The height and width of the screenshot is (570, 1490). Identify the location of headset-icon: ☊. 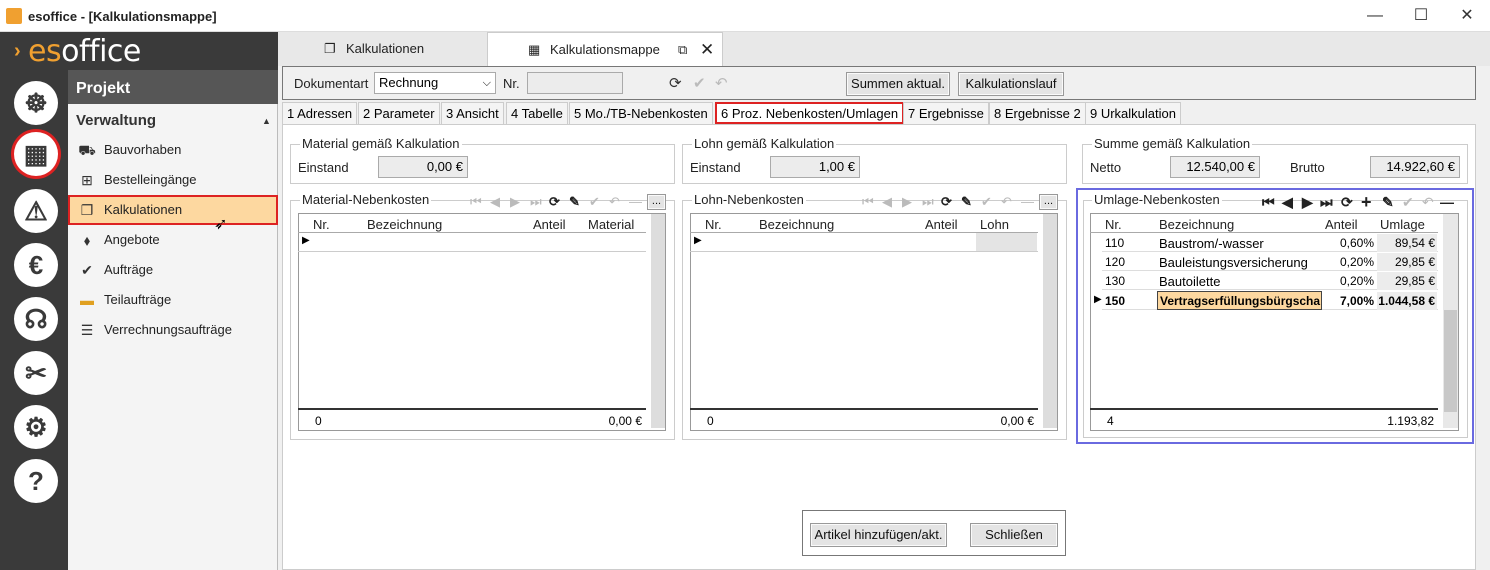
(36, 319).